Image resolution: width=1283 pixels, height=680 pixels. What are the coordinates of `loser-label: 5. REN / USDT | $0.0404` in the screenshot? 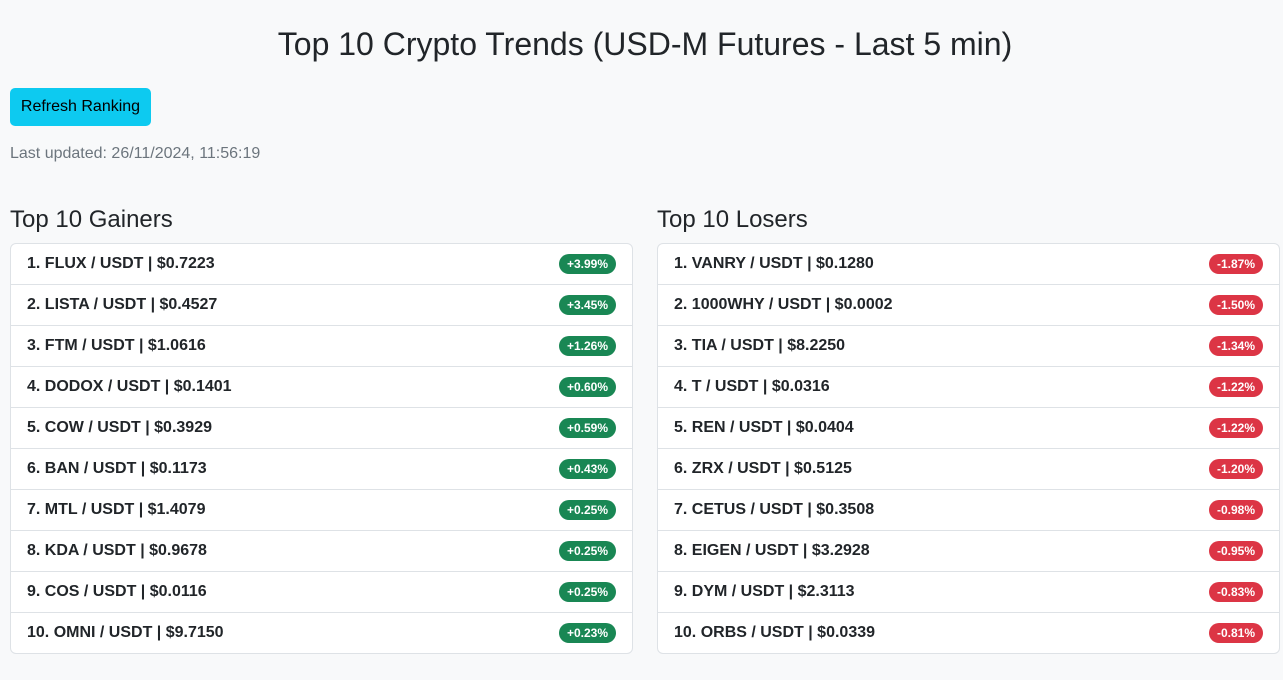 It's located at (764, 427).